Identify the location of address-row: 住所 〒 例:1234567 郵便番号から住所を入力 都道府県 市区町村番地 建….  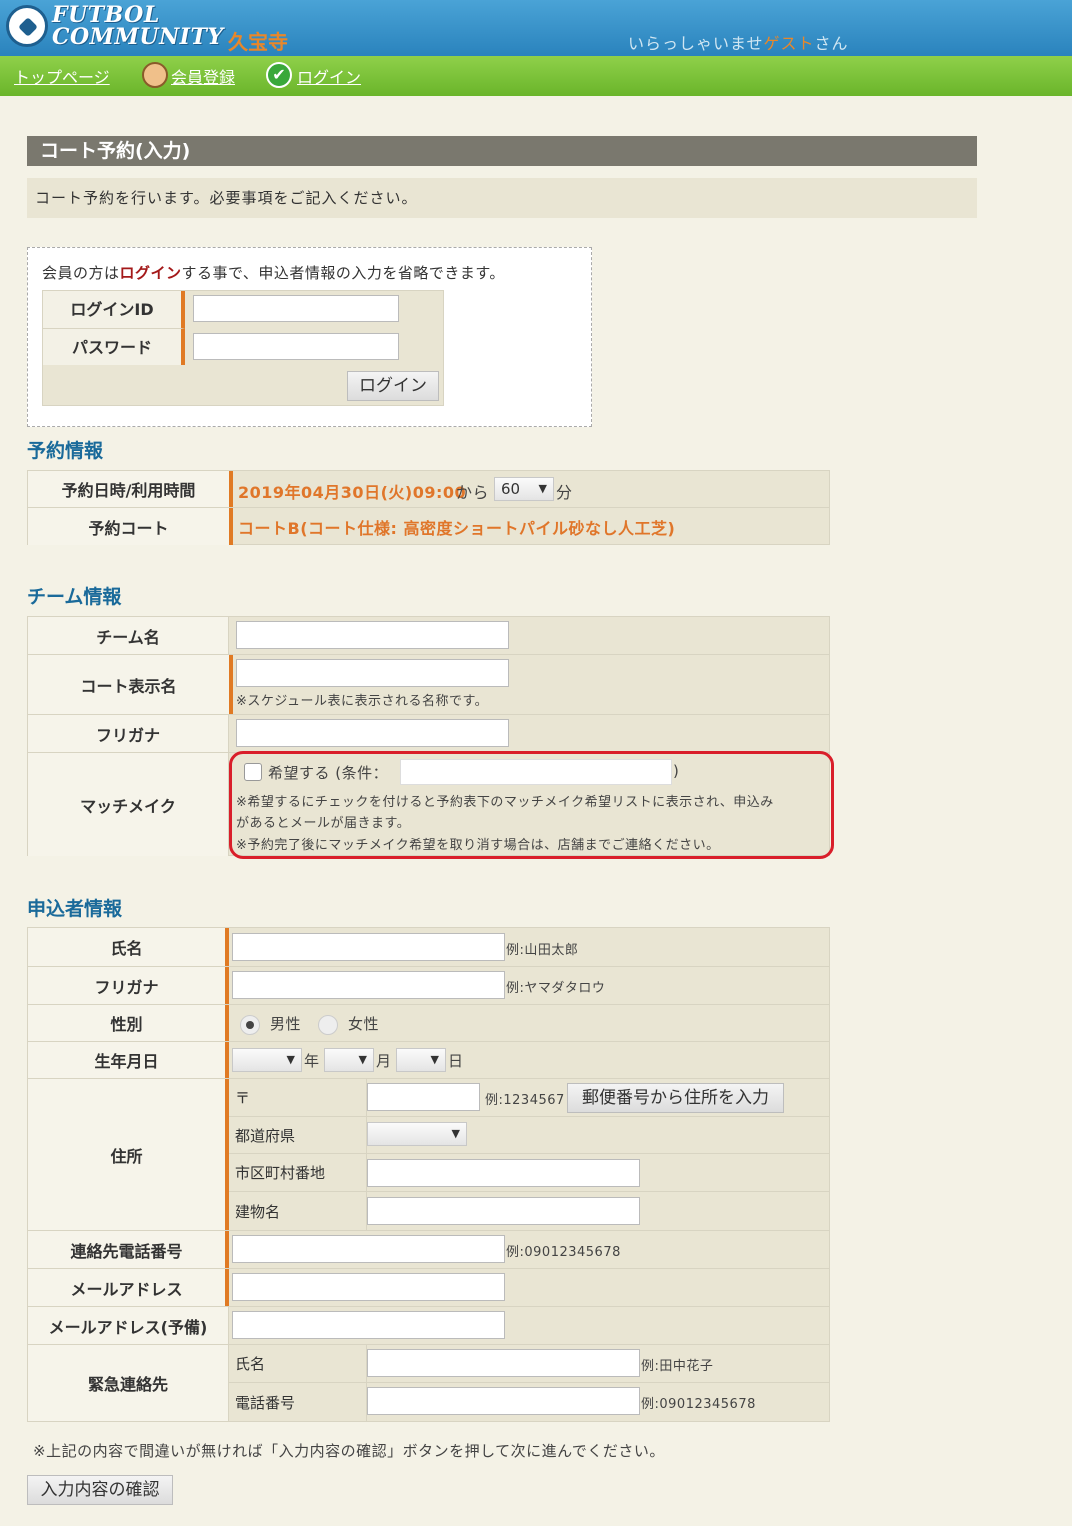
(428, 1155).